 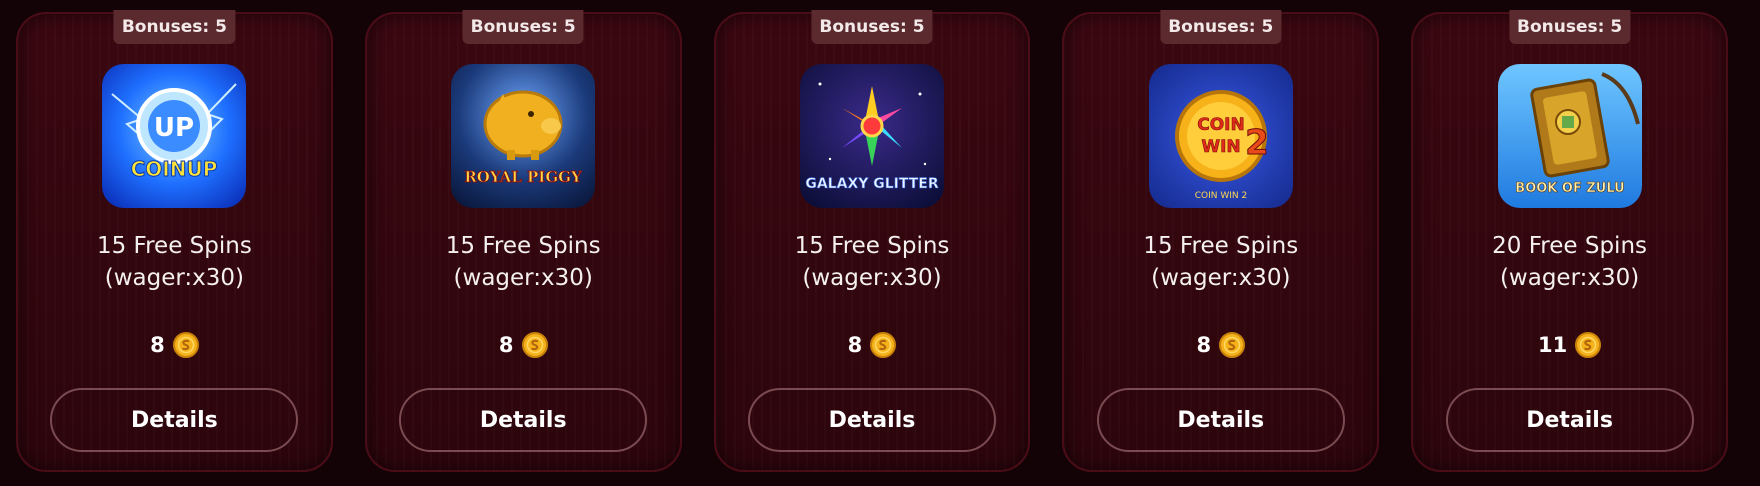 I want to click on game-art-image: BOOK OF ZULU, so click(x=1569, y=136).